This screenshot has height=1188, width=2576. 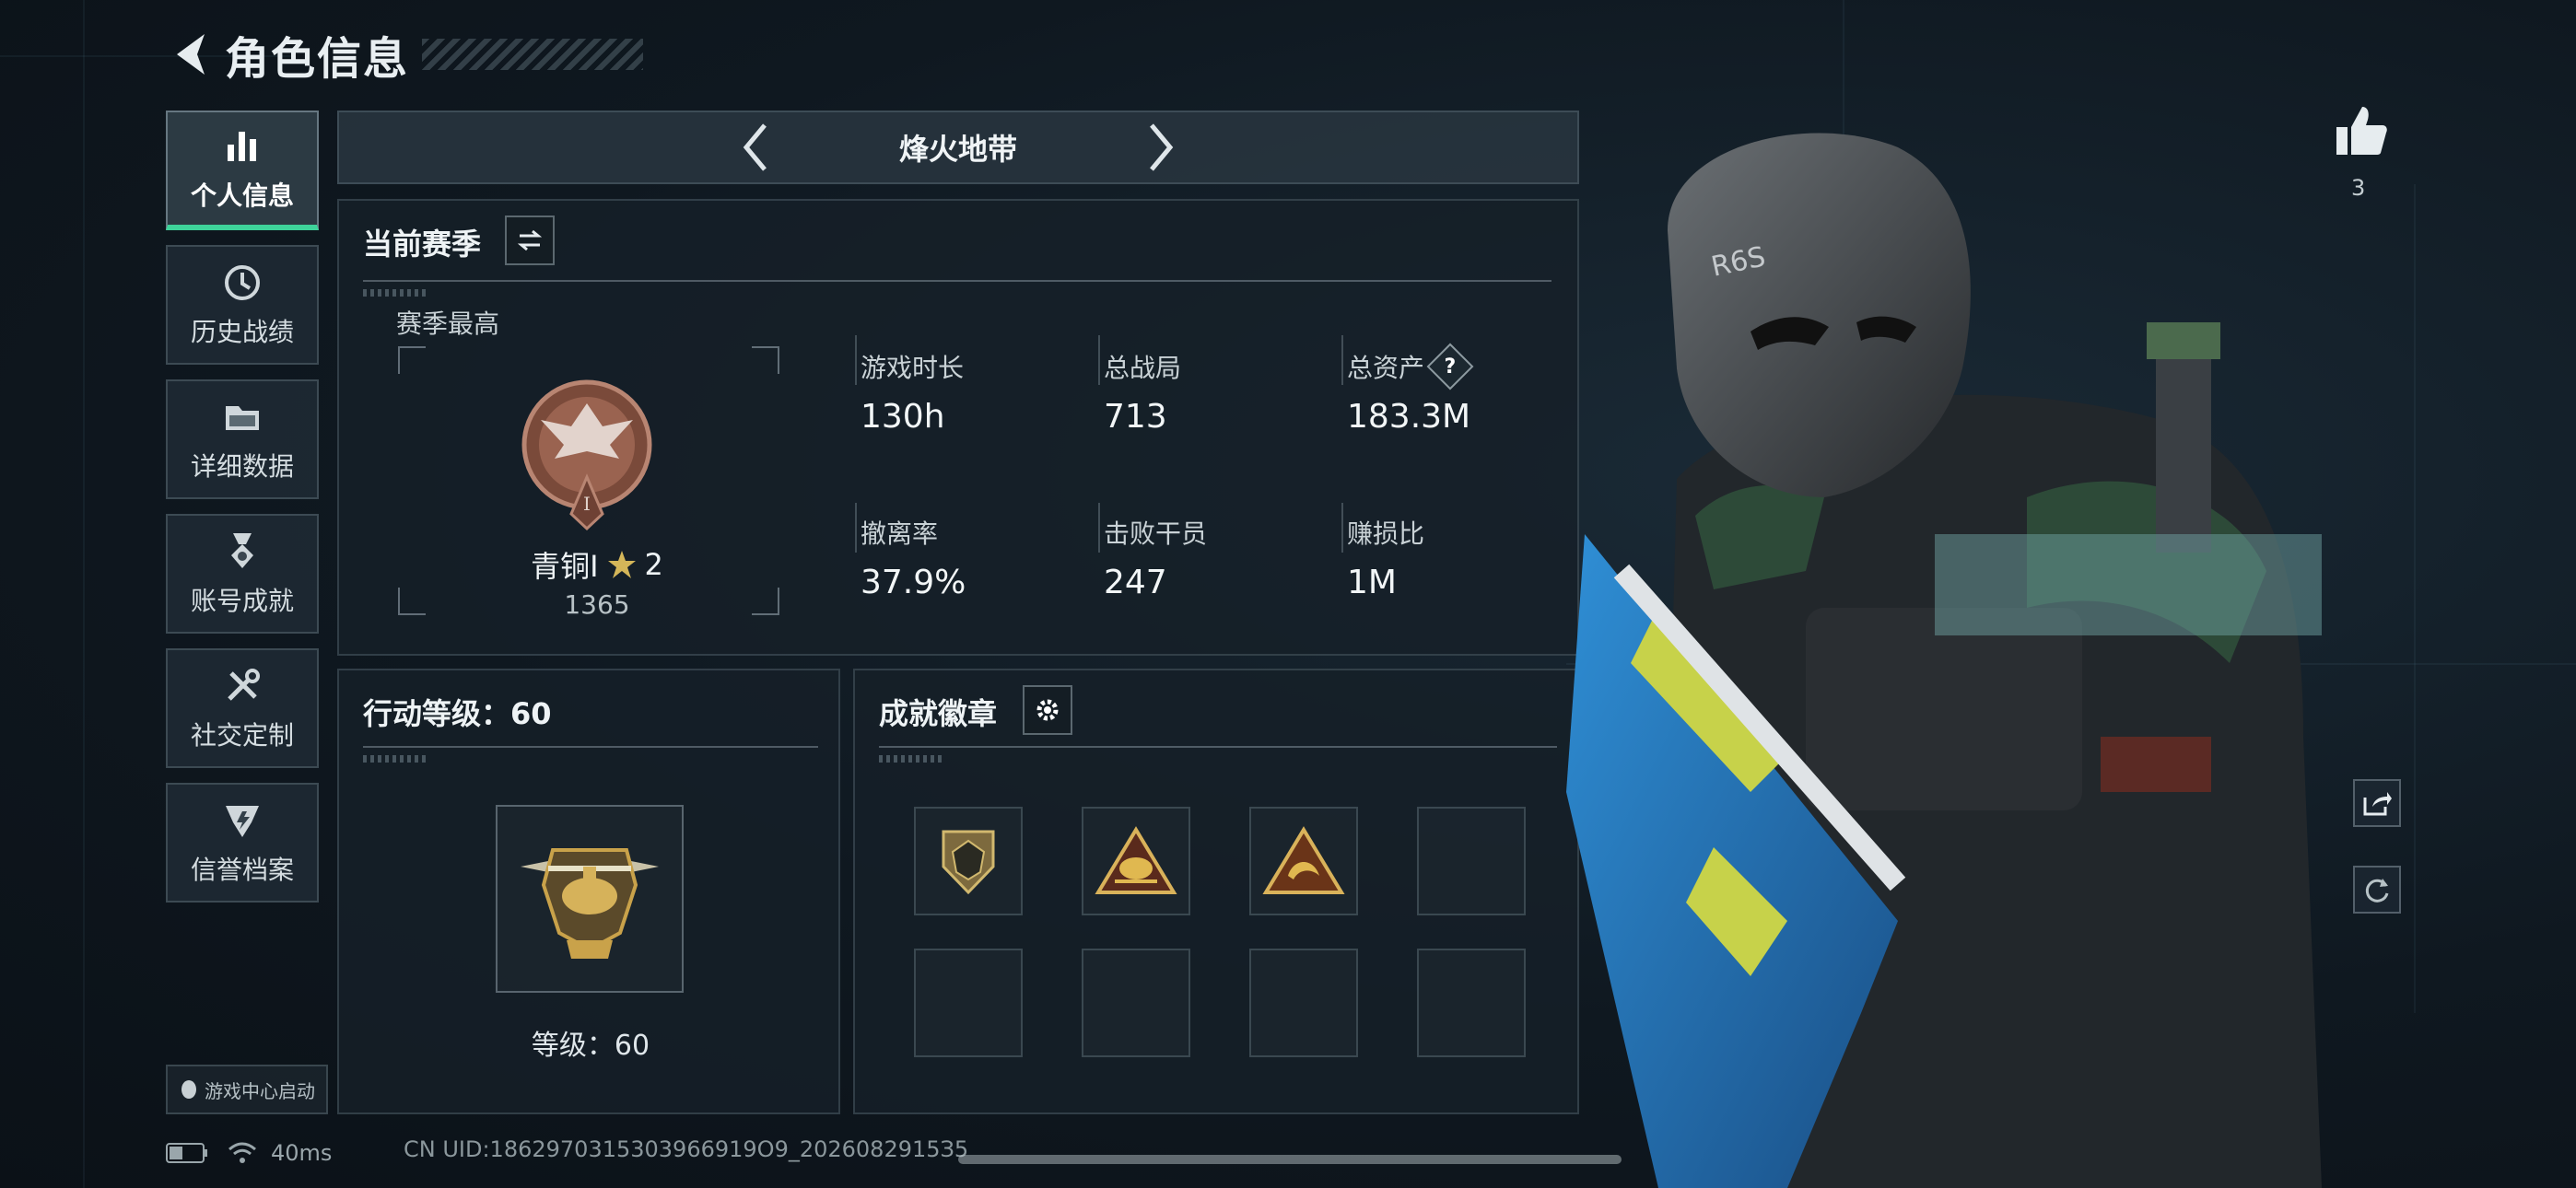 I want to click on helicopter-emblem-icon, so click(x=590, y=903).